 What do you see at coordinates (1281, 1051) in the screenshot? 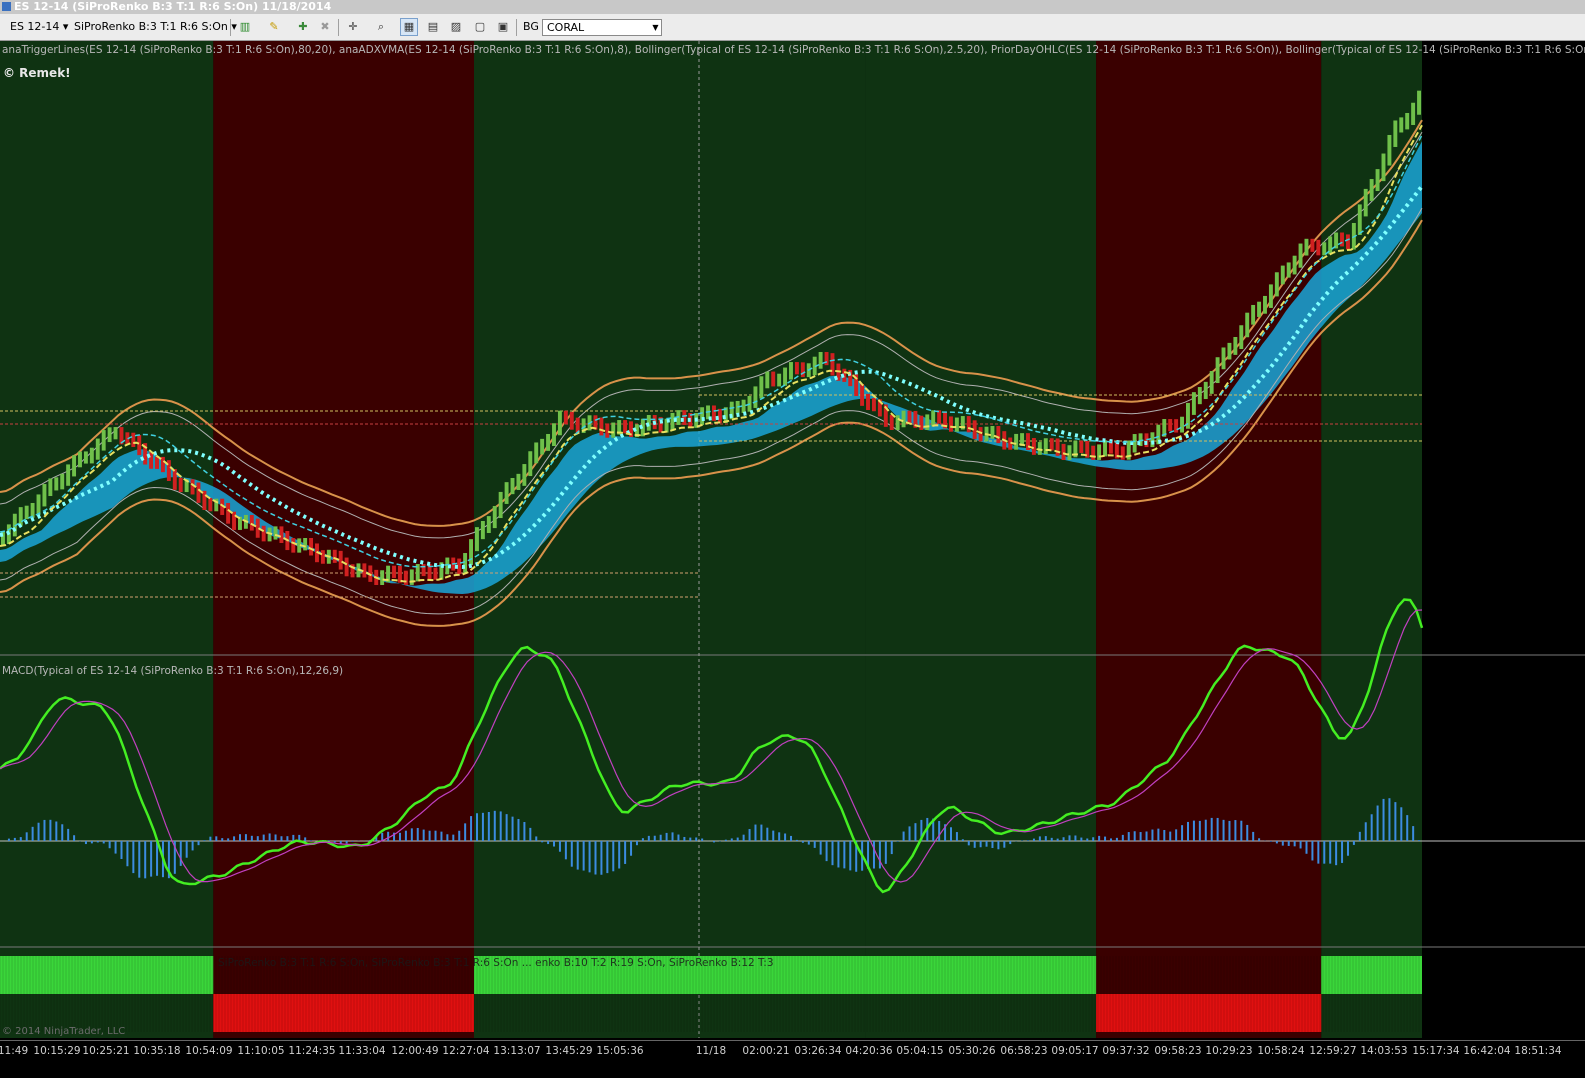
I see `time-axis-tick: 10:58:24` at bounding box center [1281, 1051].